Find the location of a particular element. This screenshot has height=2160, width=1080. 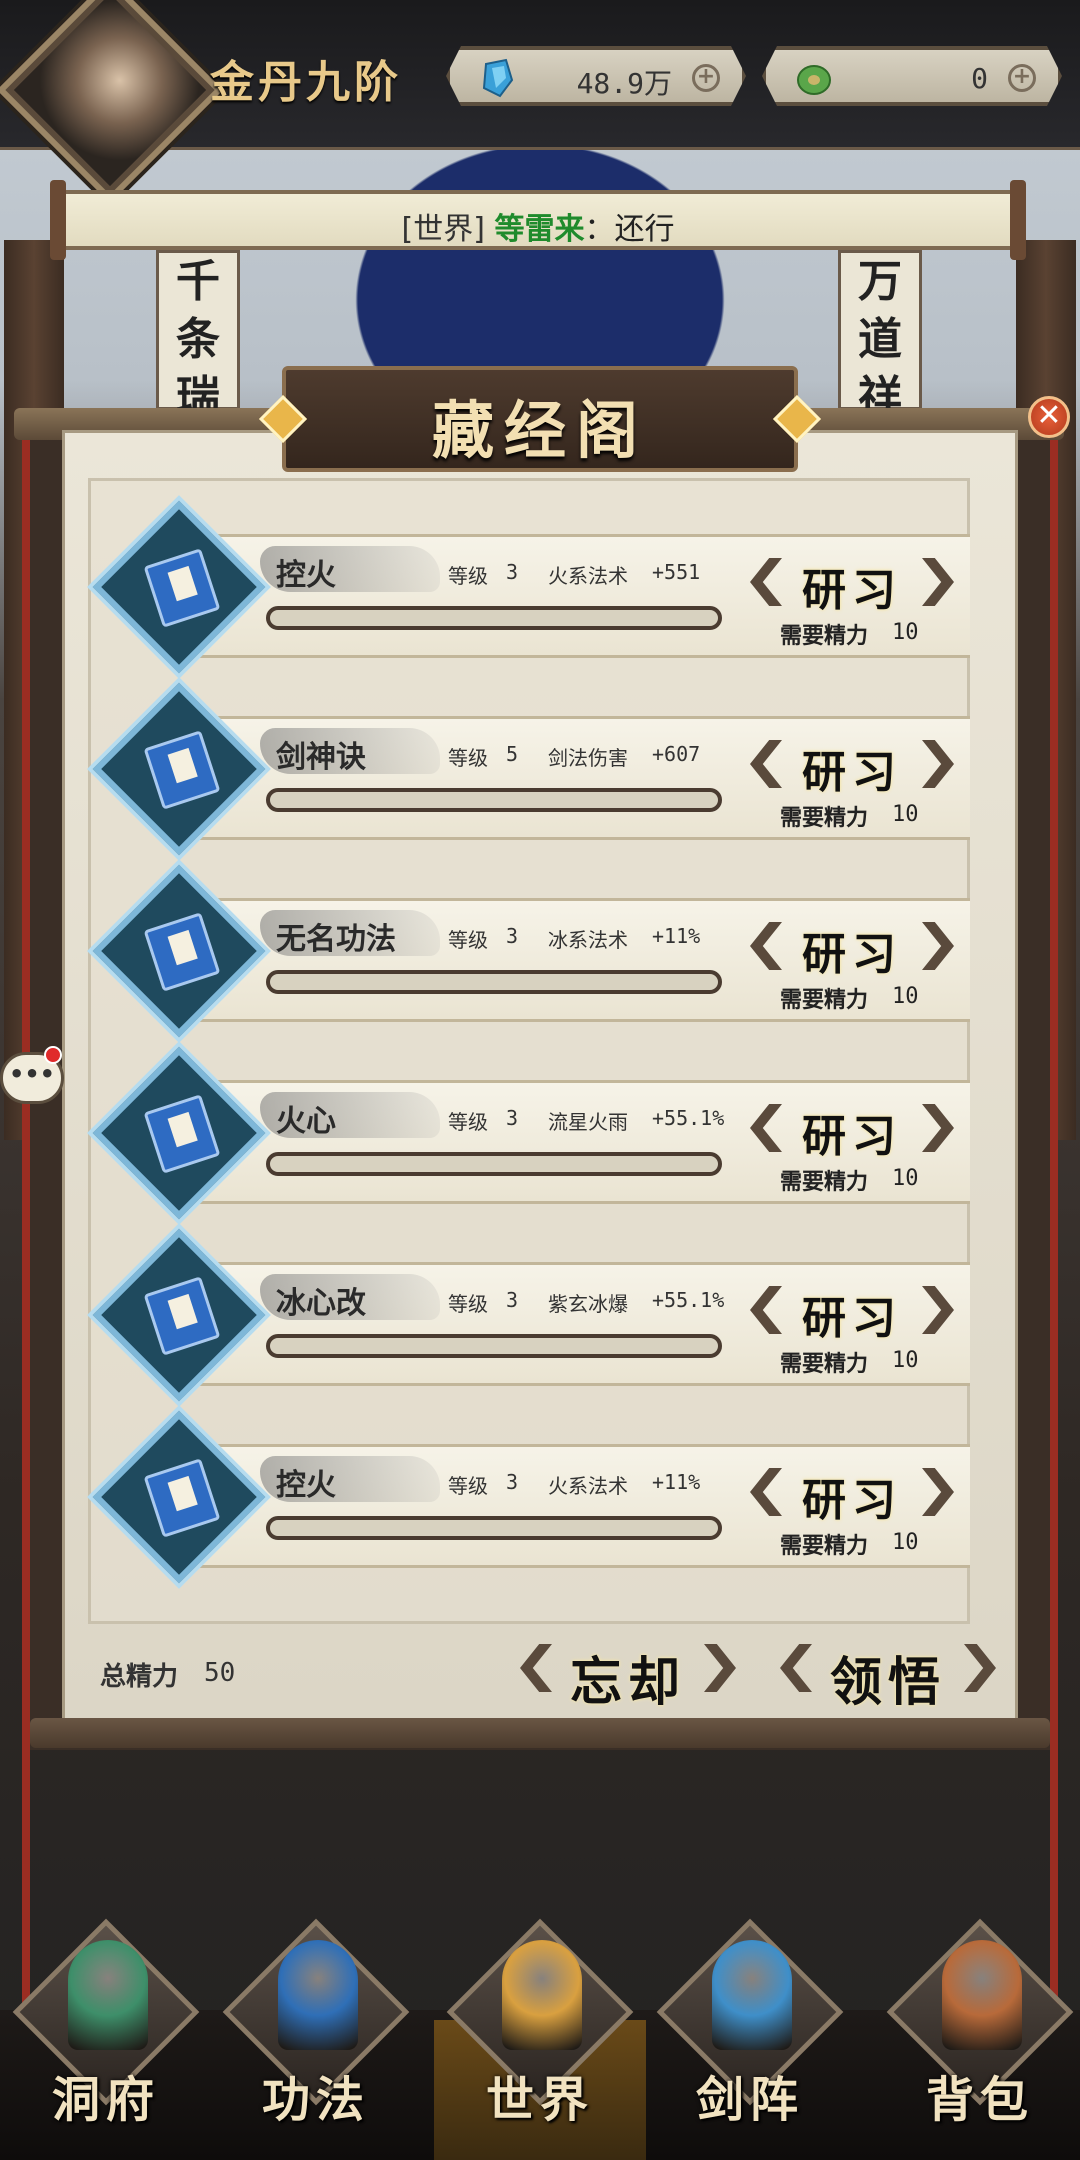

skill-effect: 剑法伤害 is located at coordinates (588, 758).